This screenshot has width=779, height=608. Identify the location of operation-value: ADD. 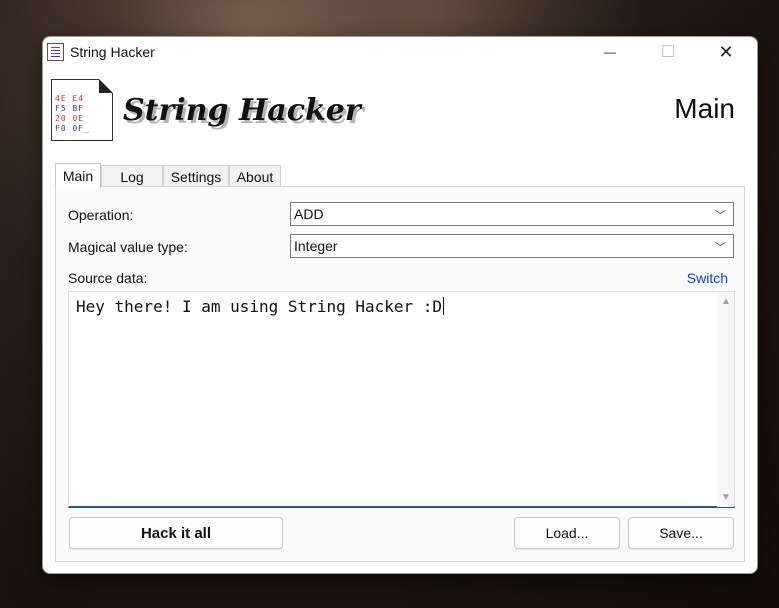
(309, 214).